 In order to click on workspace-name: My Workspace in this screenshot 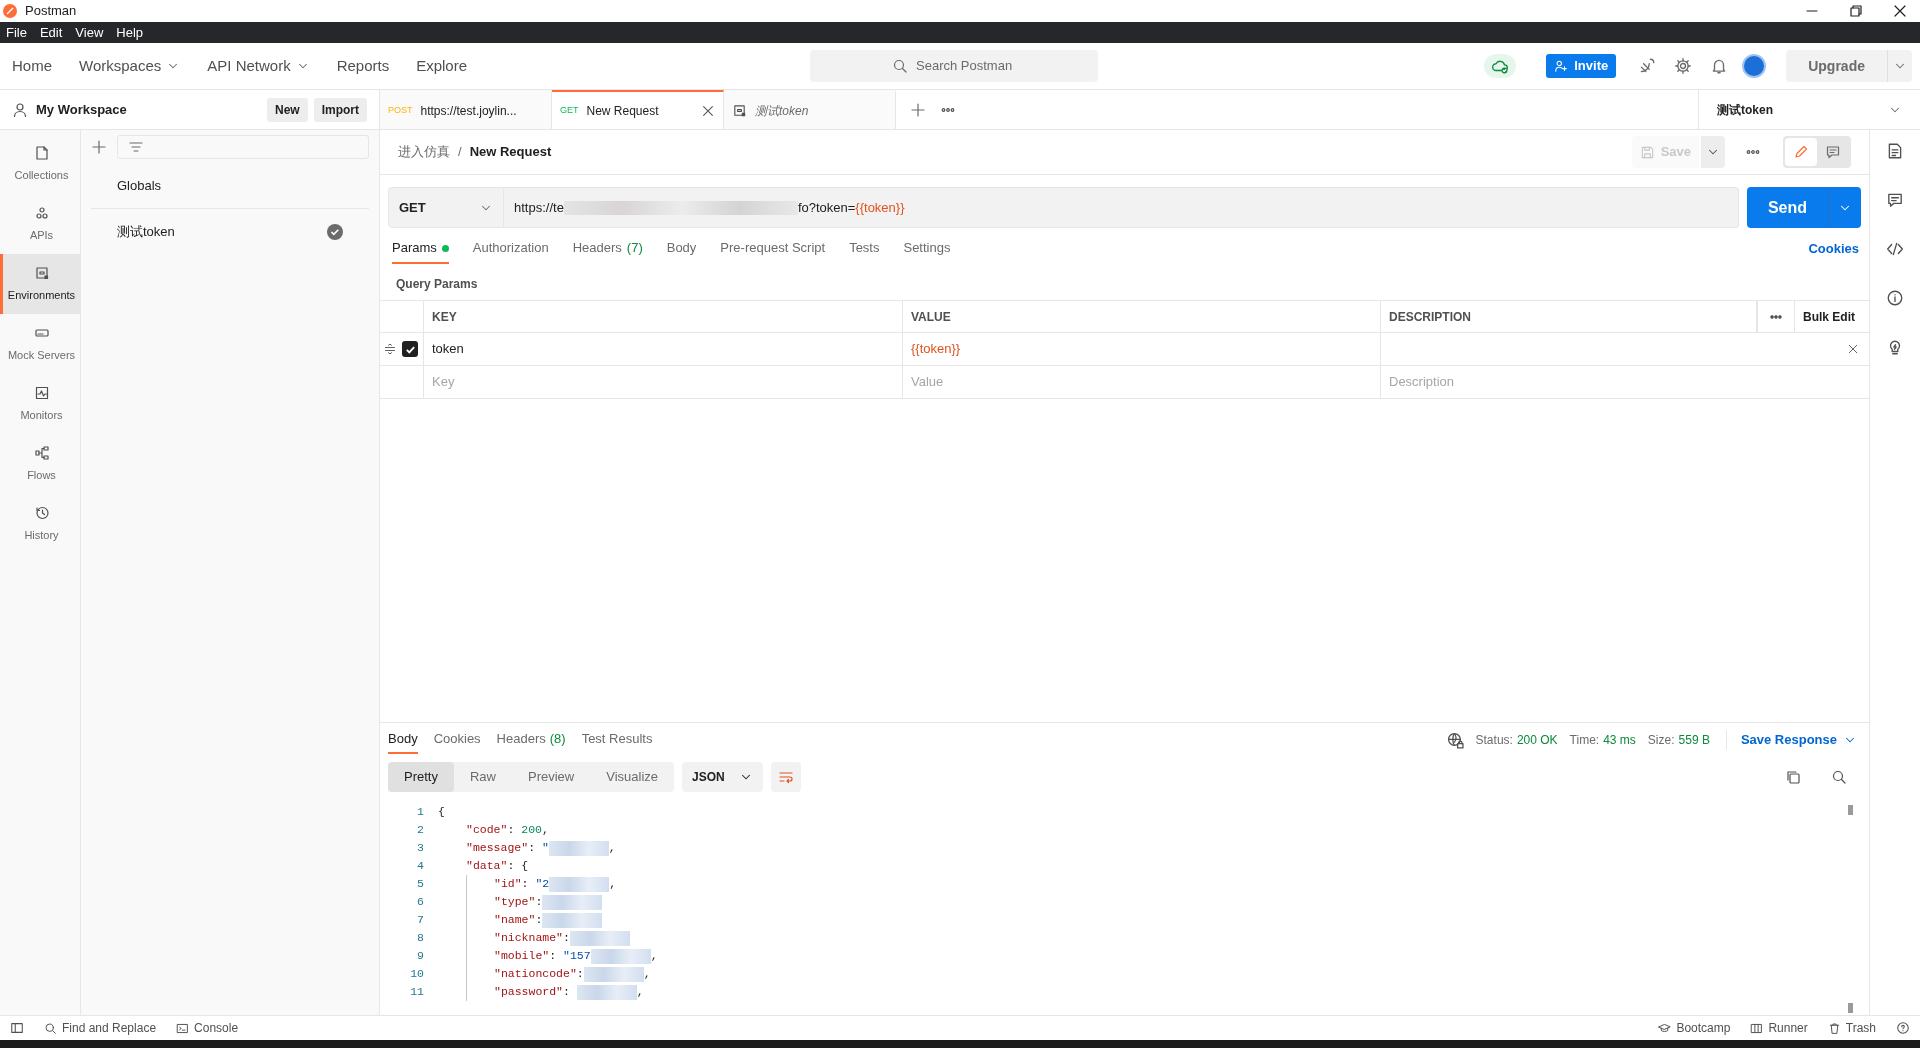, I will do `click(82, 109)`.